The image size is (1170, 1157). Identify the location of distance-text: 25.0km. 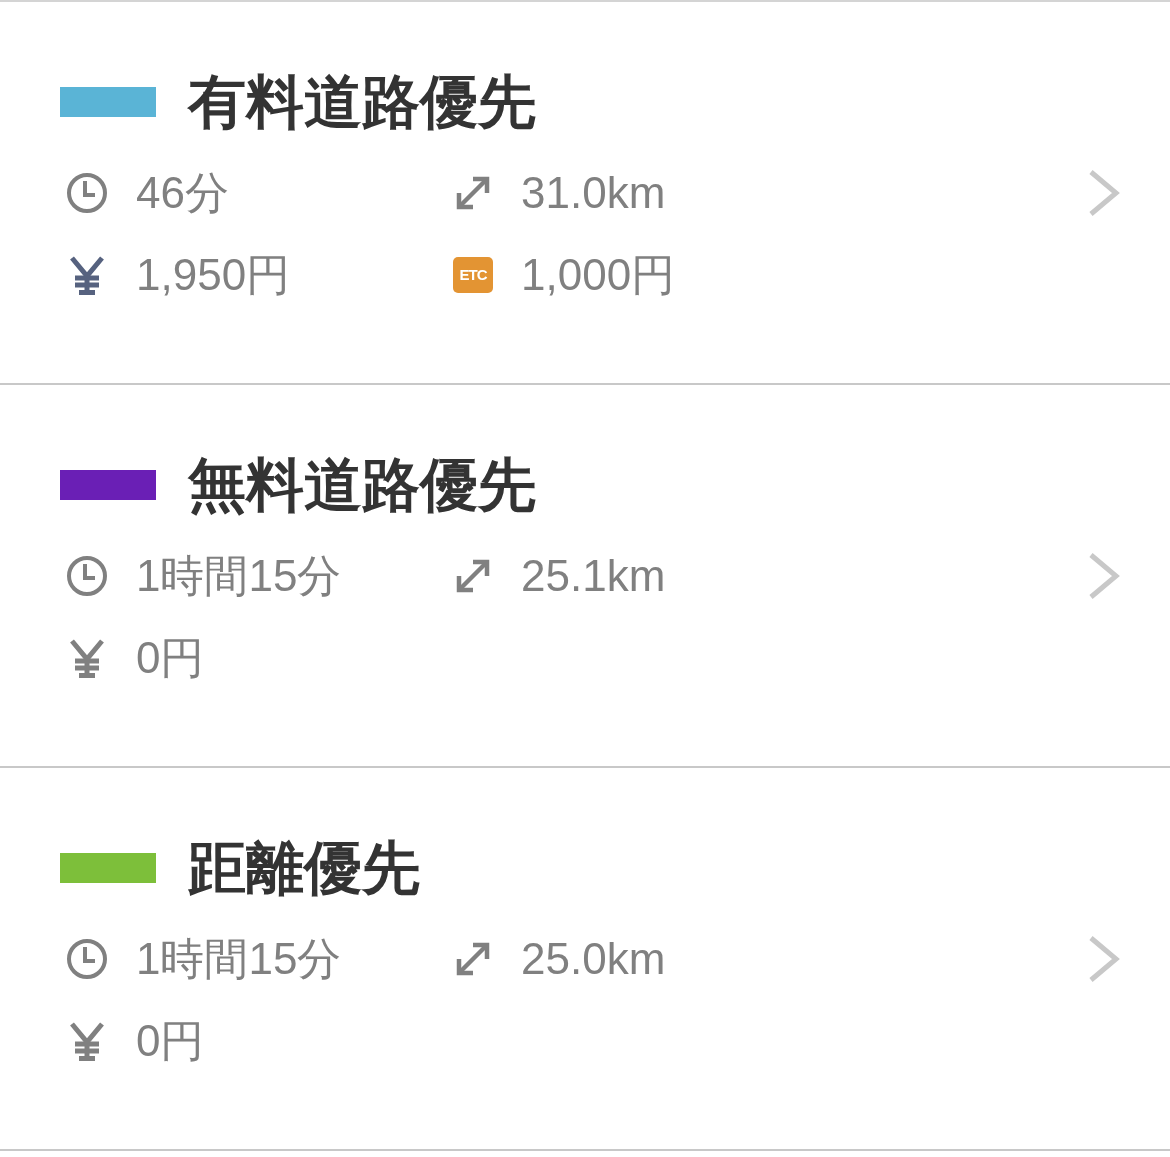
(593, 958).